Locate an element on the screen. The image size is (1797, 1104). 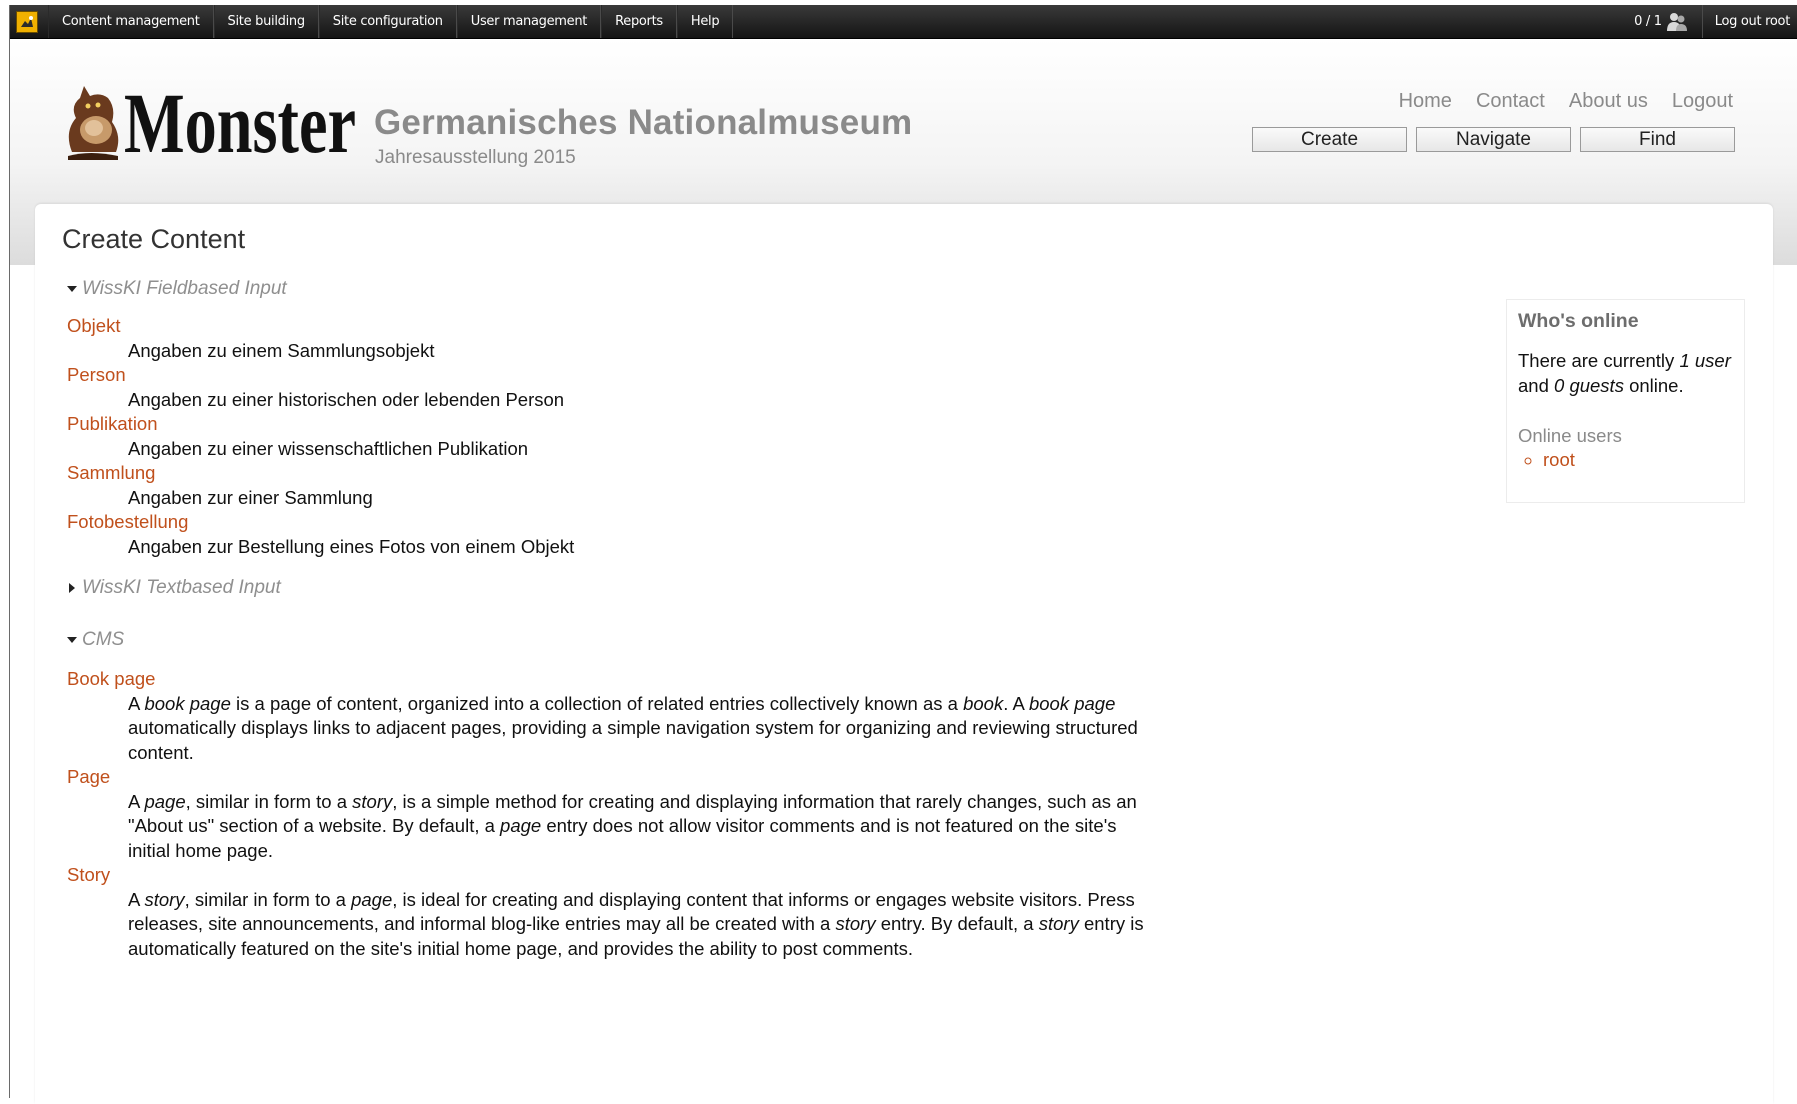
content-type-link-page: Page is located at coordinates (607, 777).